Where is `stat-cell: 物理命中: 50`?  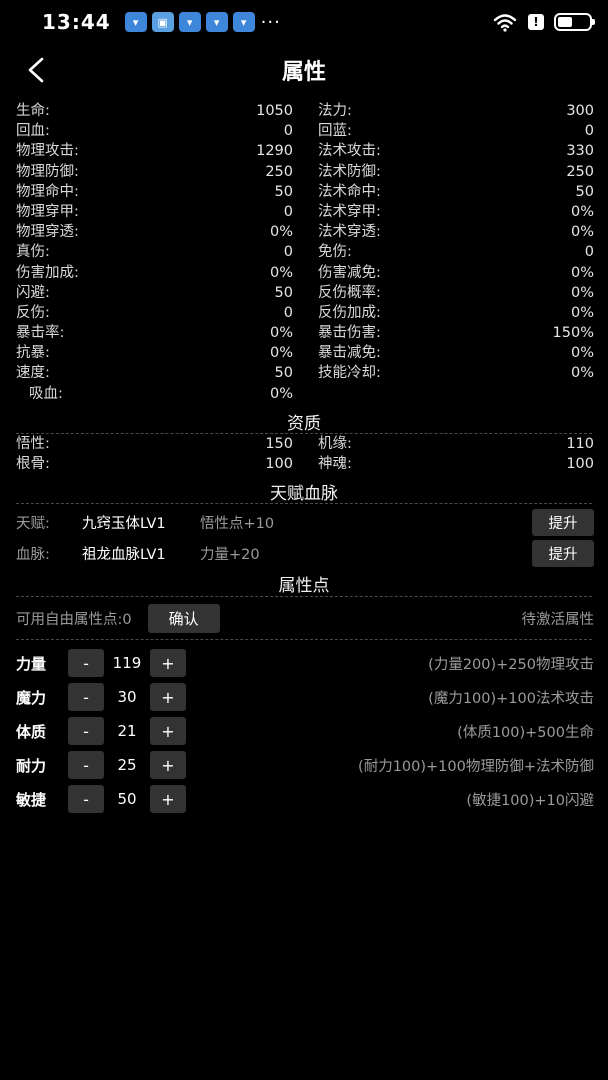
stat-cell: 物理命中: 50 is located at coordinates (160, 192).